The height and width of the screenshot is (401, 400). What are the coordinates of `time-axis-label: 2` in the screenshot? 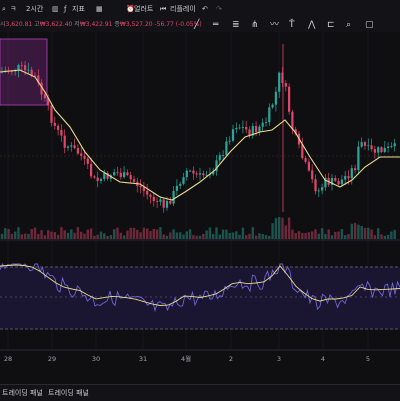 It's located at (231, 359).